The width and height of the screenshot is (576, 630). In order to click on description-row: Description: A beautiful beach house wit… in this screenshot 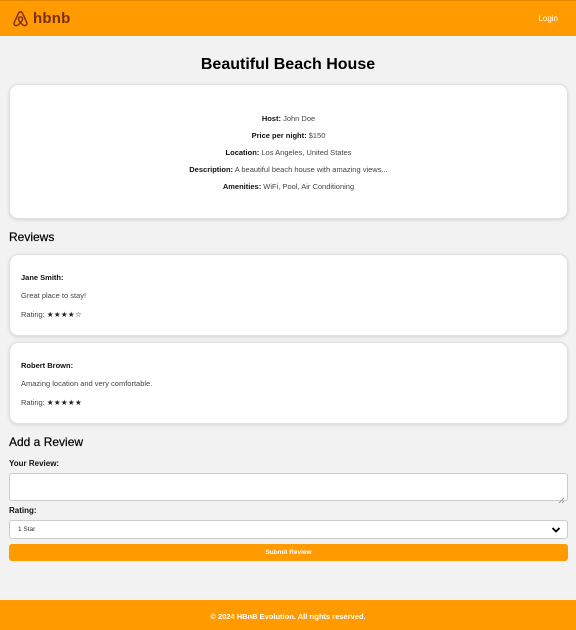, I will do `click(288, 169)`.